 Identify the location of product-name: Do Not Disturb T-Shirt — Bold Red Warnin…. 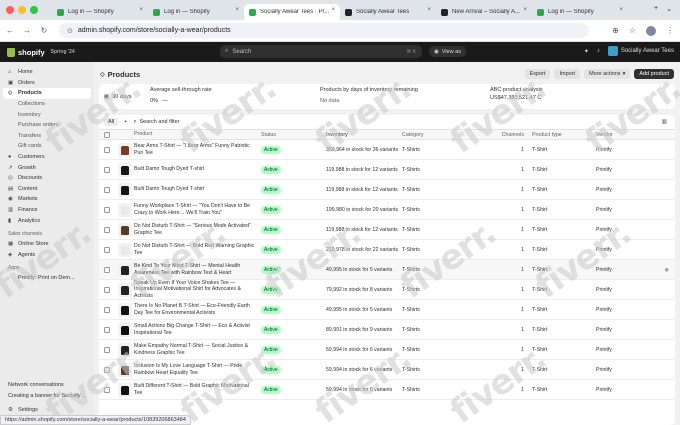
(197, 249).